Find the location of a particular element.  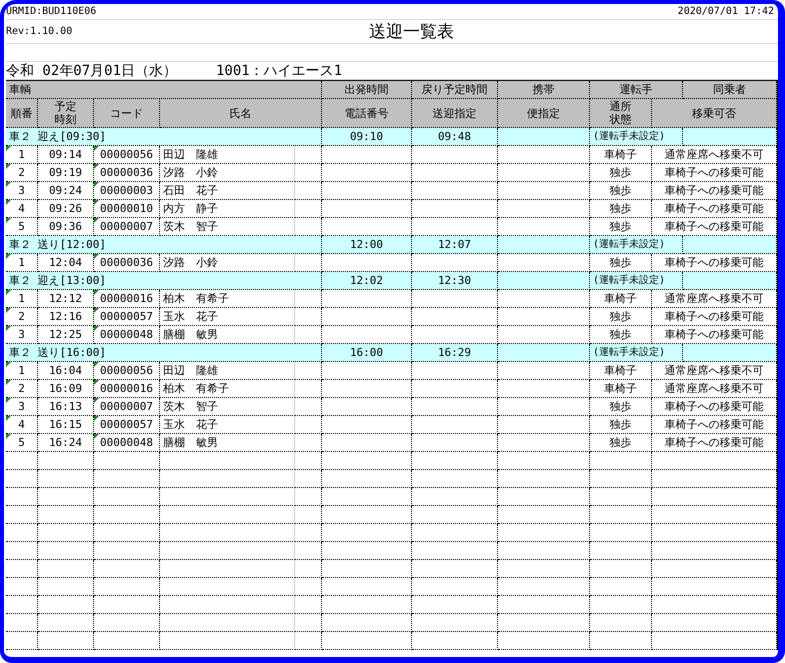

timestamp: 2020/07/01 17:42 is located at coordinates (726, 11).